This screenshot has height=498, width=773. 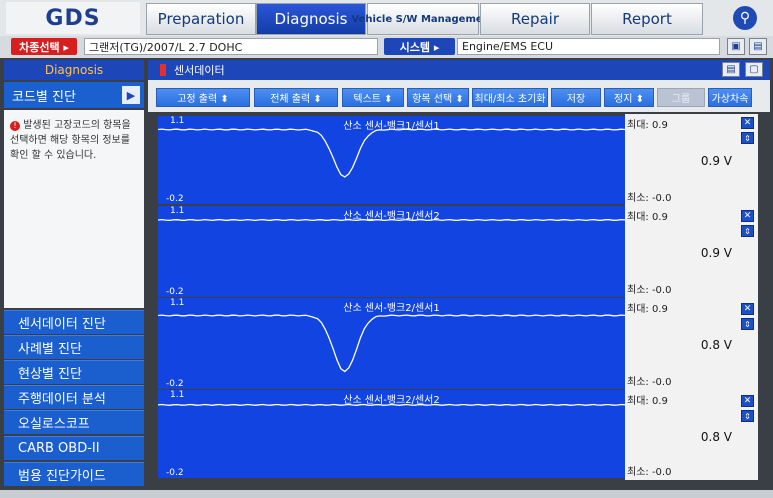 What do you see at coordinates (74, 70) in the screenshot?
I see `left-panel-header: Diagnosis` at bounding box center [74, 70].